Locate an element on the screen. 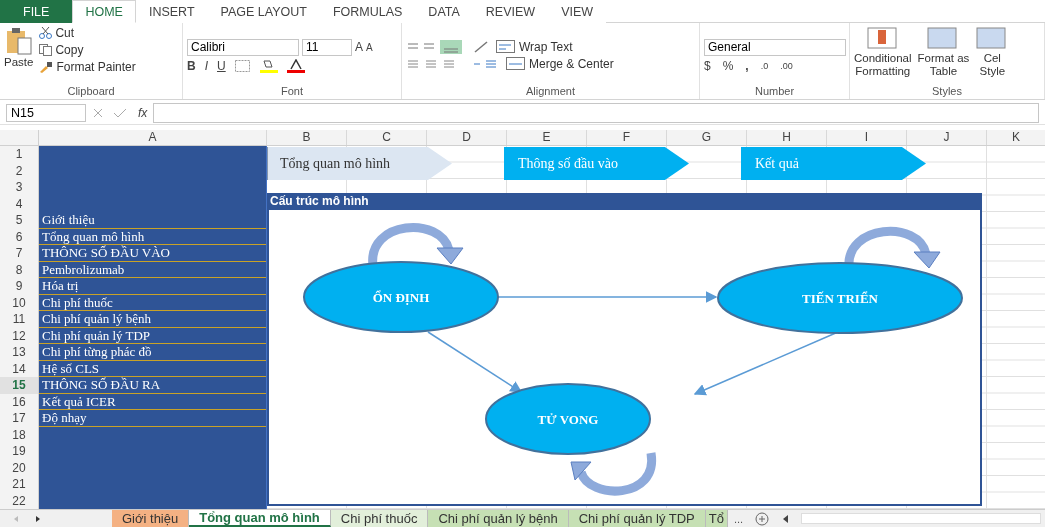 Image resolution: width=1045 pixels, height=527 pixels. column-header: I is located at coordinates (867, 137).